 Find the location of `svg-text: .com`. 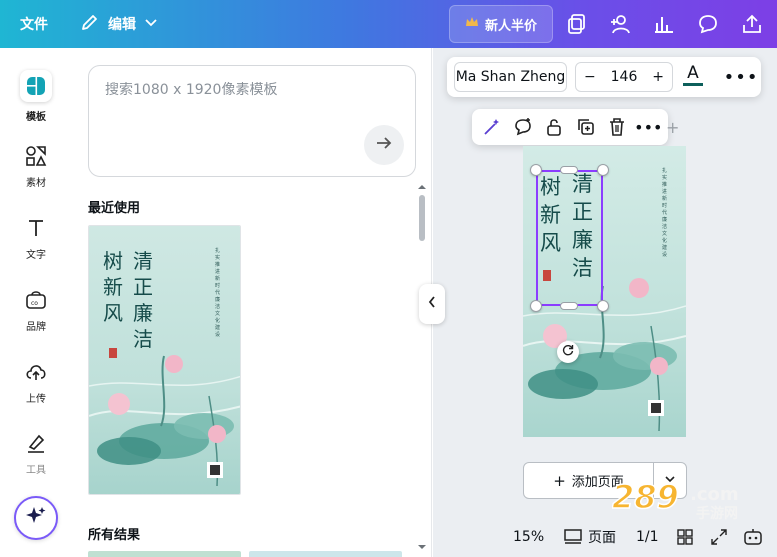

svg-text: .com is located at coordinates (714, 494).